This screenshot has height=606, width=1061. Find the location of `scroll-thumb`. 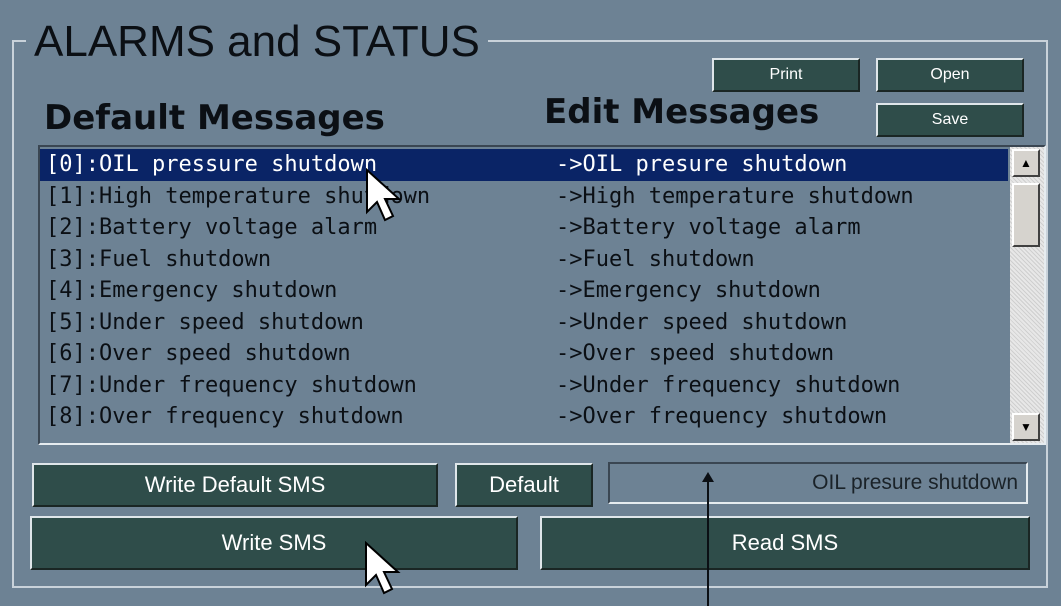

scroll-thumb is located at coordinates (1026, 215).